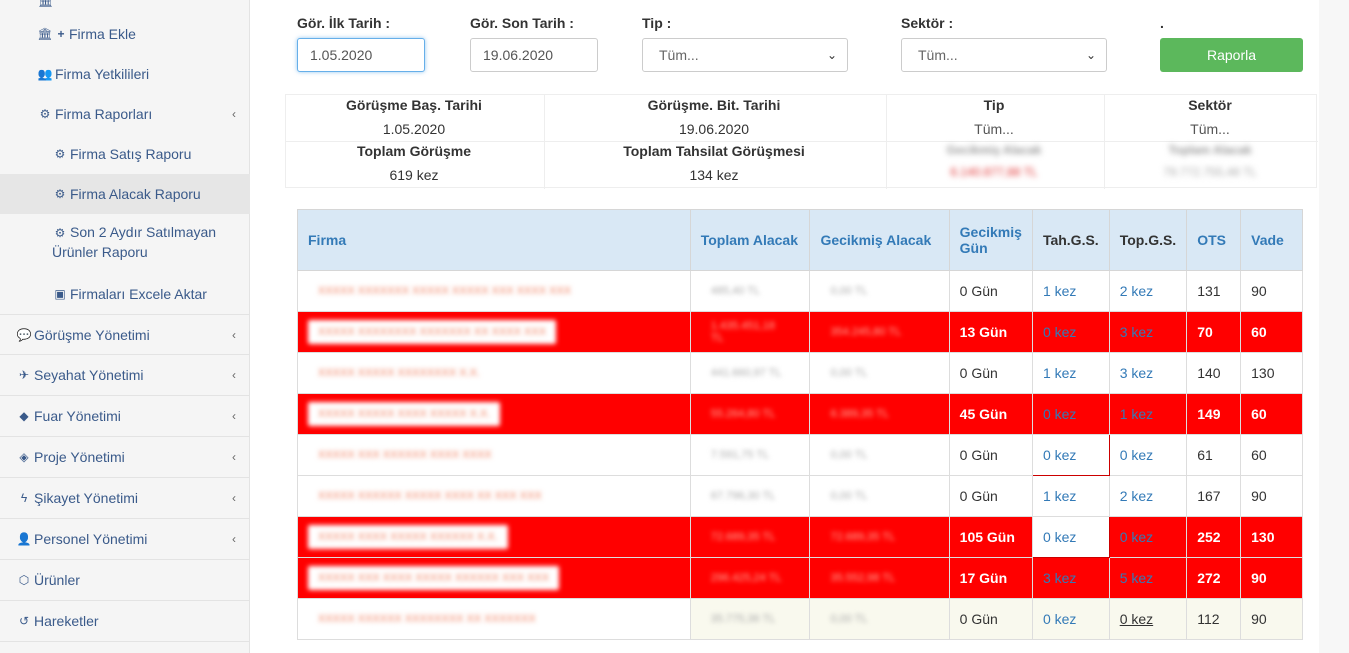 Image resolution: width=1349 pixels, height=653 pixels. What do you see at coordinates (408, 537) in the screenshot?
I see `cell-firma-text: XXXXX XXXX XXXXX XXXXXX X.X.` at bounding box center [408, 537].